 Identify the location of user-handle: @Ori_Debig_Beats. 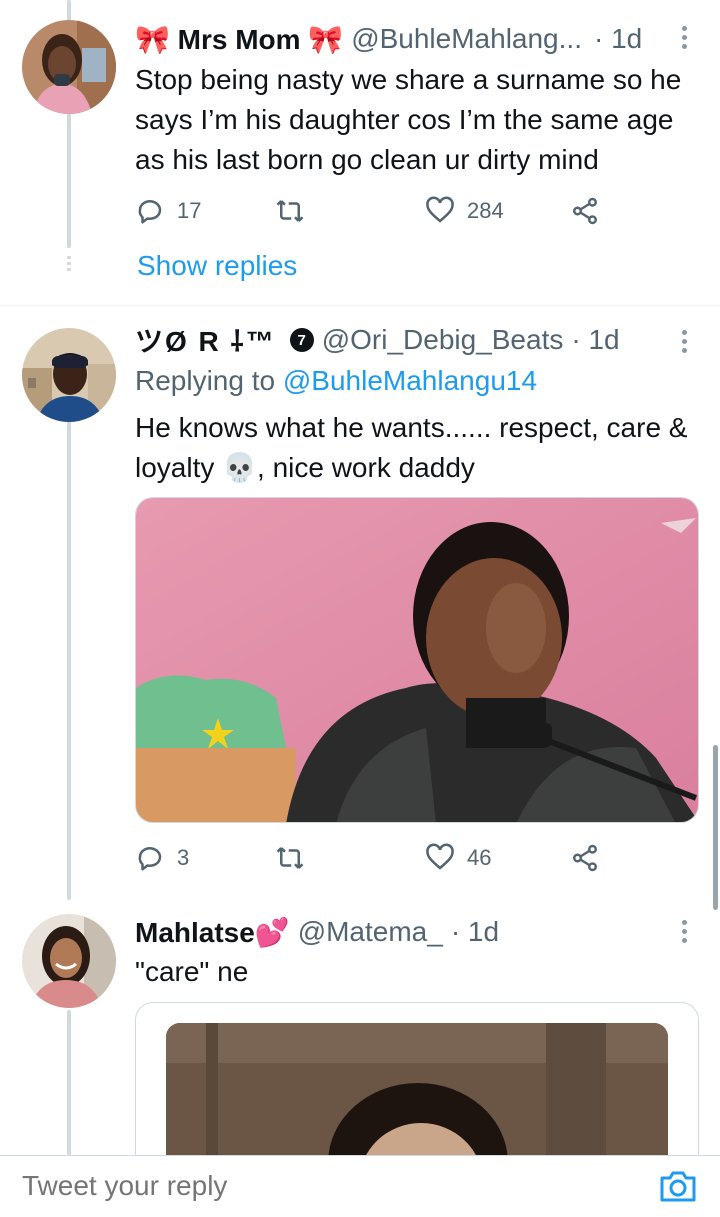
(443, 340).